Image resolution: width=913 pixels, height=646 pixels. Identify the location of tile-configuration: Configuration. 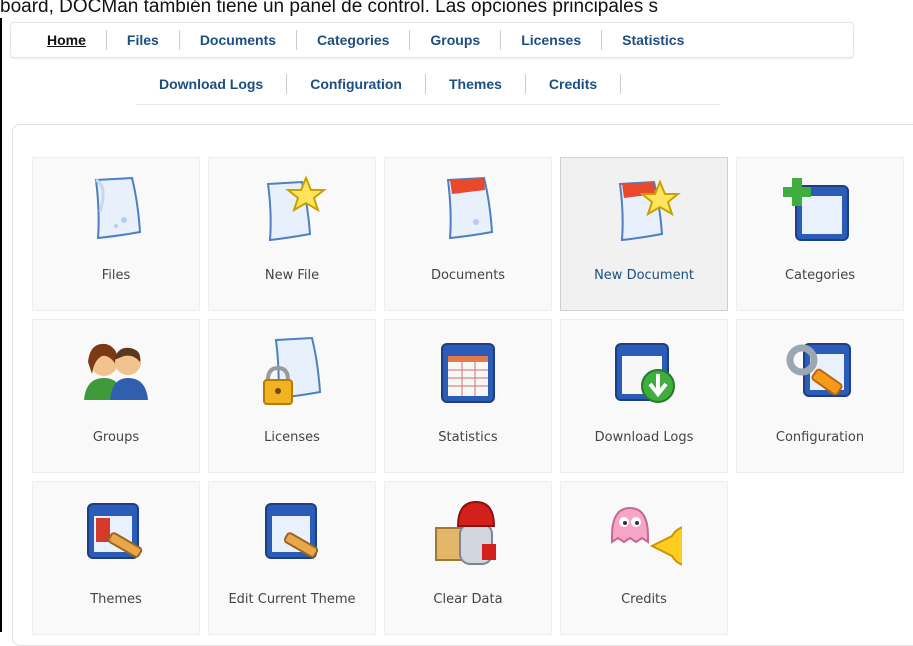
(820, 396).